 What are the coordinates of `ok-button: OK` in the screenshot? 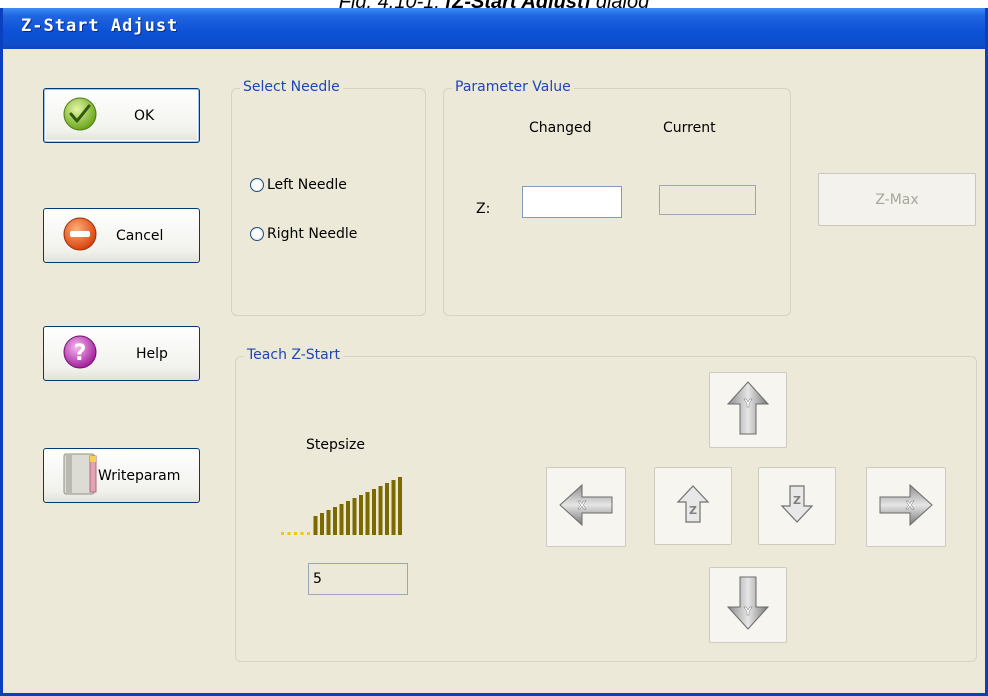 It's located at (121, 115).